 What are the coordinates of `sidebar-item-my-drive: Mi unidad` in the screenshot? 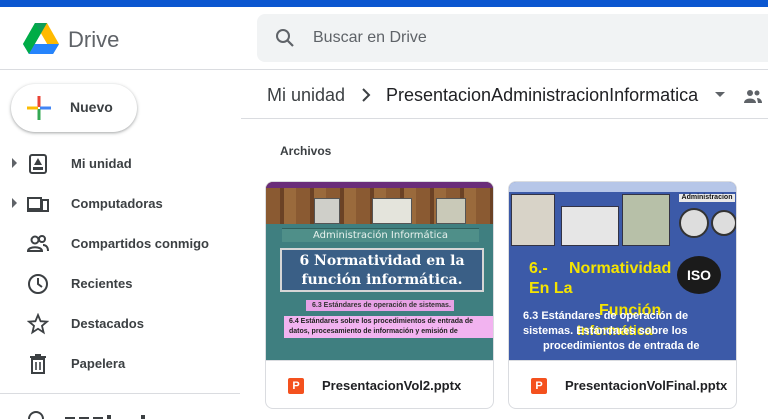 It's located at (120, 163).